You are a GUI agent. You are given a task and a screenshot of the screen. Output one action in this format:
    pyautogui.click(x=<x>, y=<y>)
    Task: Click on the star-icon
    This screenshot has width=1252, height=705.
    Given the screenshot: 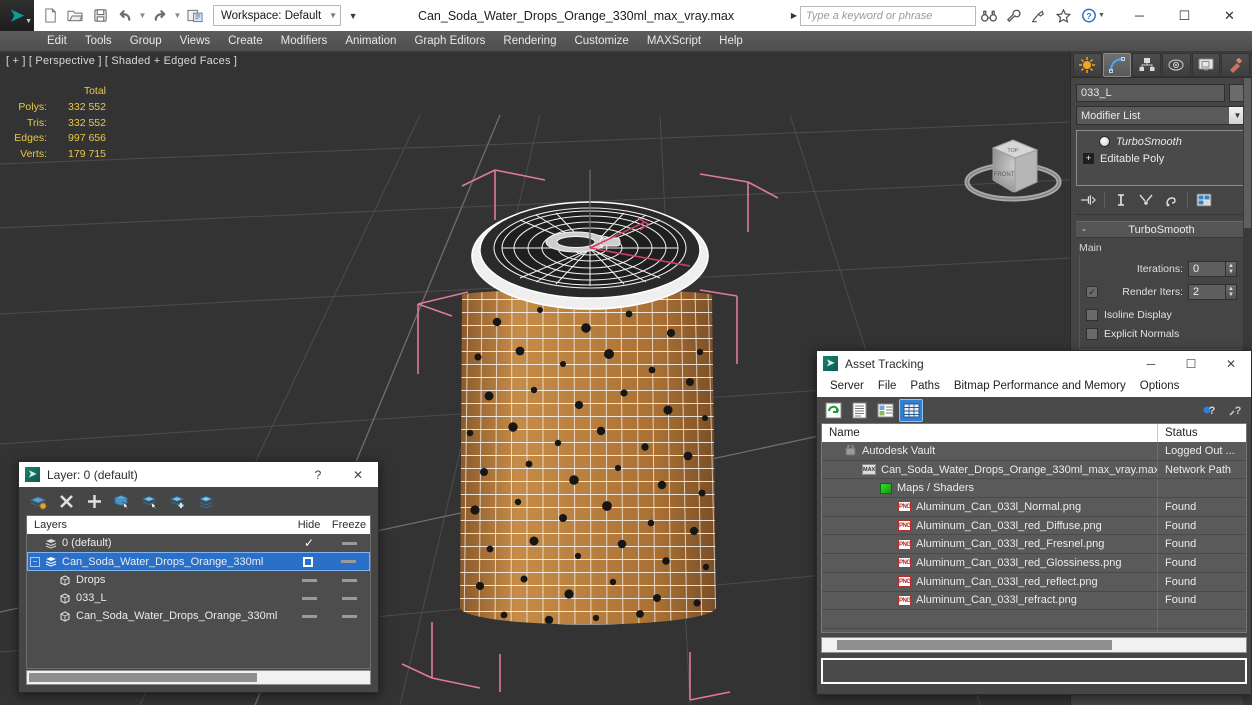 What is the action you would take?
    pyautogui.click(x=1063, y=16)
    